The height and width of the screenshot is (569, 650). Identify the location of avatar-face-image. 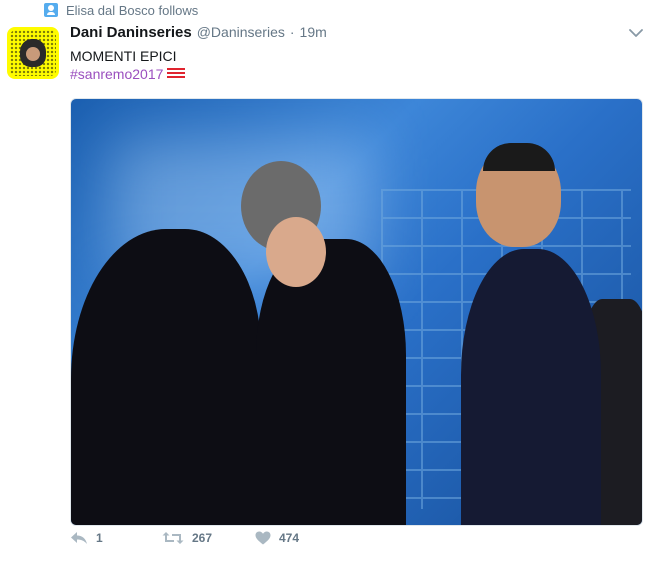
(33, 53).